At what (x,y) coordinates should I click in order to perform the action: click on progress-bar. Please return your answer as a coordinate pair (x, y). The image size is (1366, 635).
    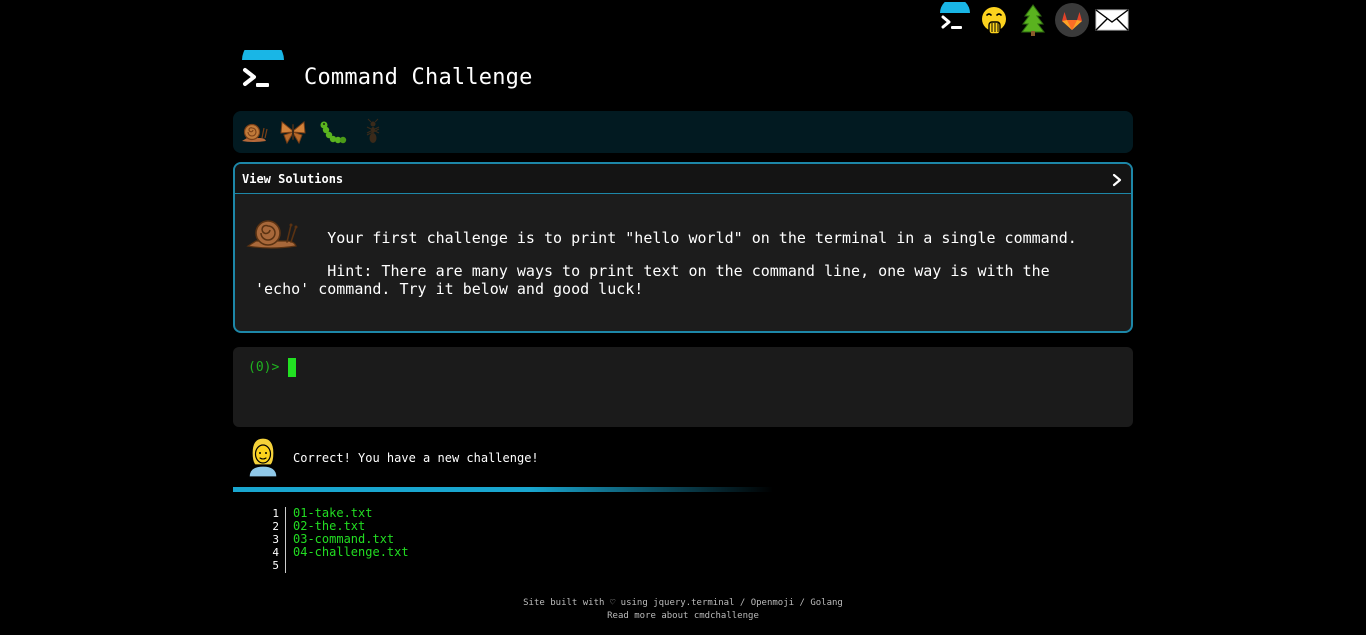
    Looking at the image, I should click on (503, 489).